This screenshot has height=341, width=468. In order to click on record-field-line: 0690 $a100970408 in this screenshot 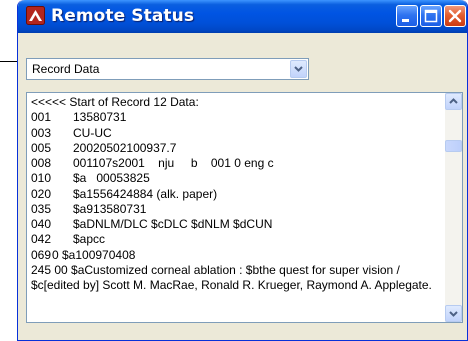, I will do `click(235, 255)`.